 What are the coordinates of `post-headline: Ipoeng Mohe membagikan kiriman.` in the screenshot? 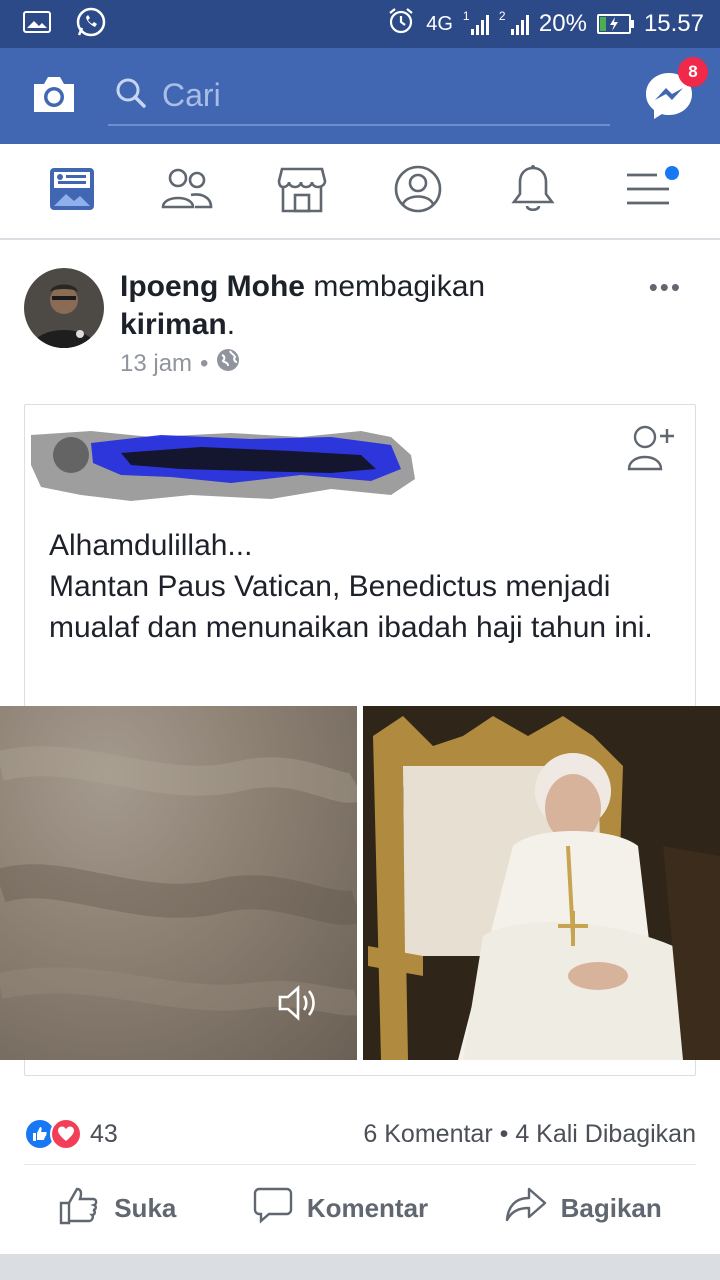 It's located at (340, 306).